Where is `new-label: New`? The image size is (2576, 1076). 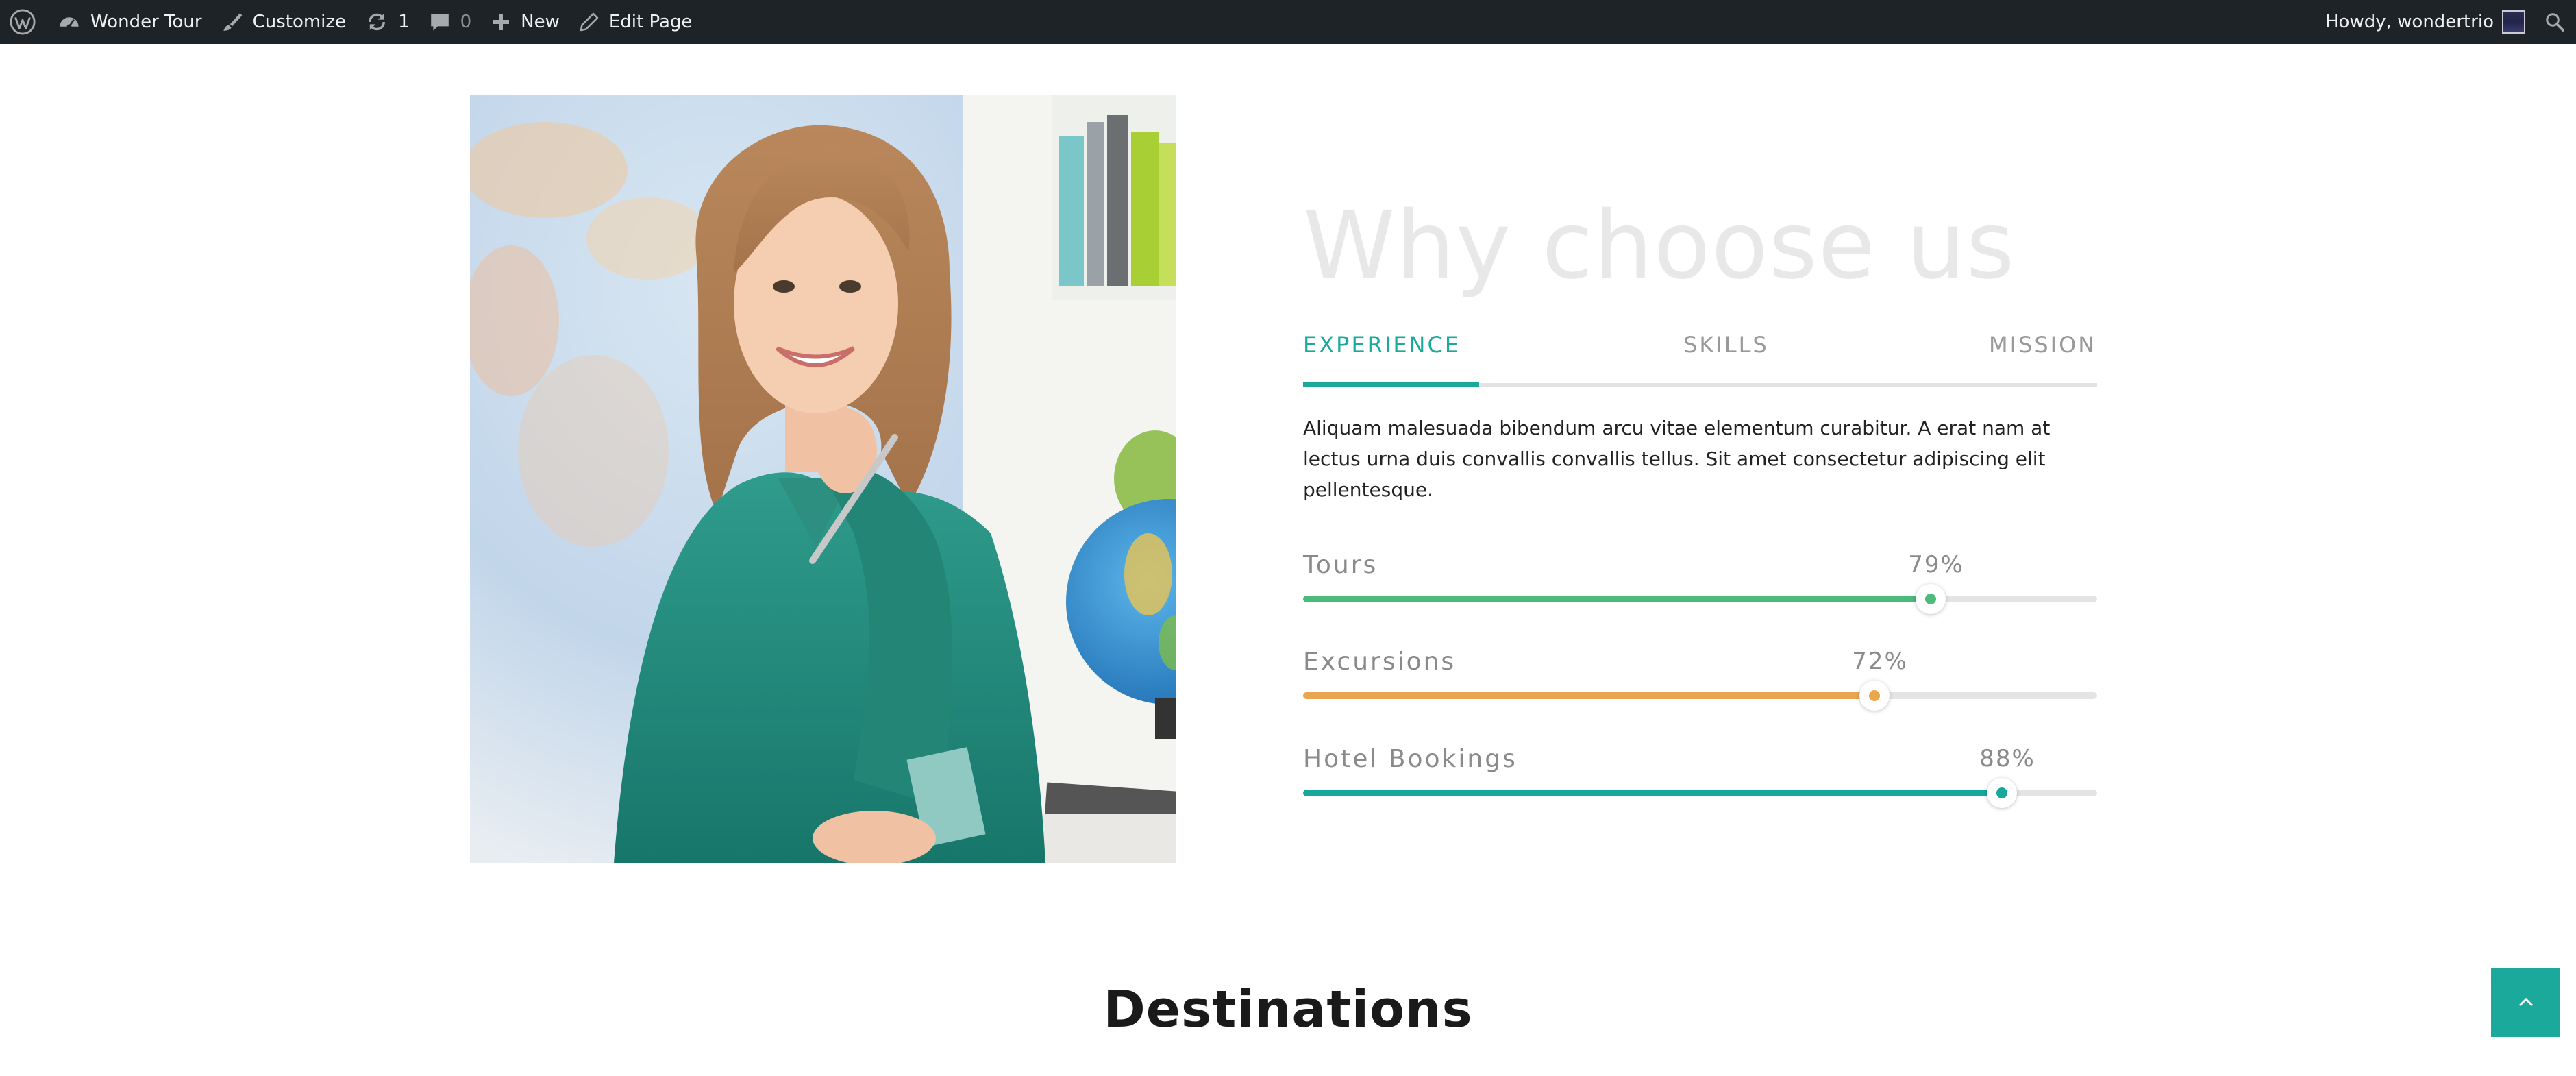 new-label: New is located at coordinates (540, 22).